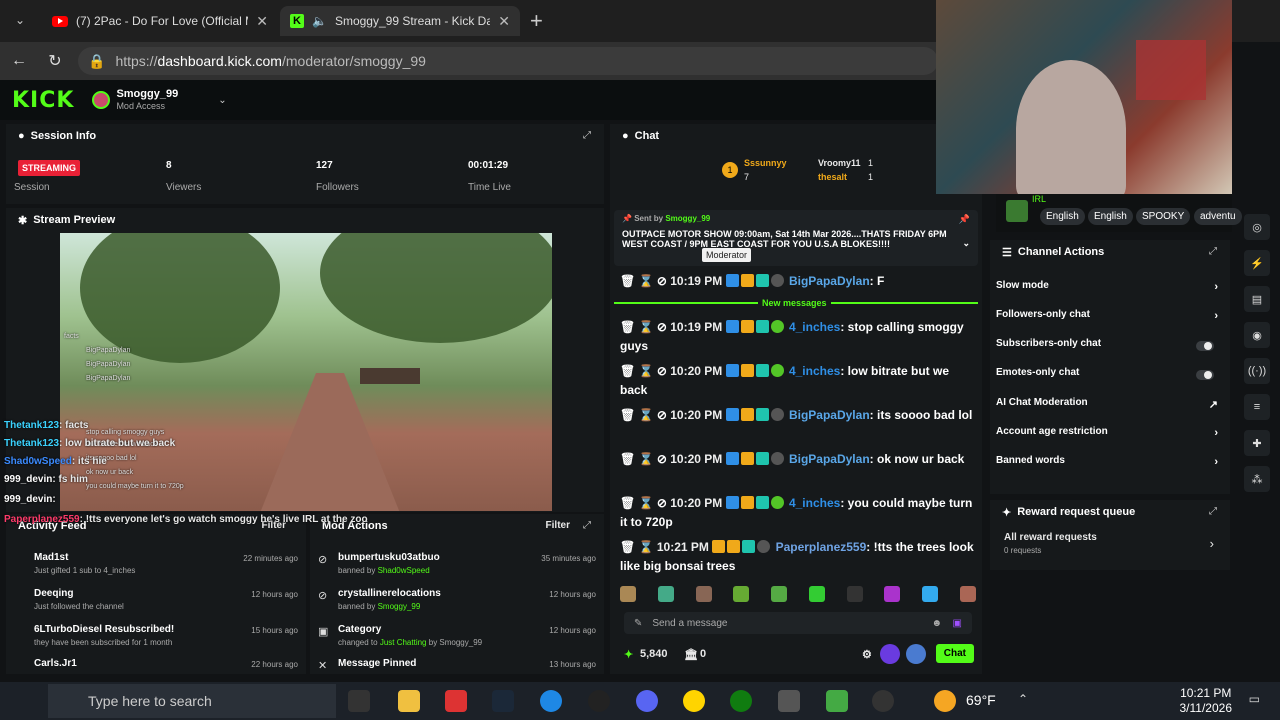 The width and height of the screenshot is (1280, 720). What do you see at coordinates (794, 303) in the screenshot?
I see `new-messages-label: New messages` at bounding box center [794, 303].